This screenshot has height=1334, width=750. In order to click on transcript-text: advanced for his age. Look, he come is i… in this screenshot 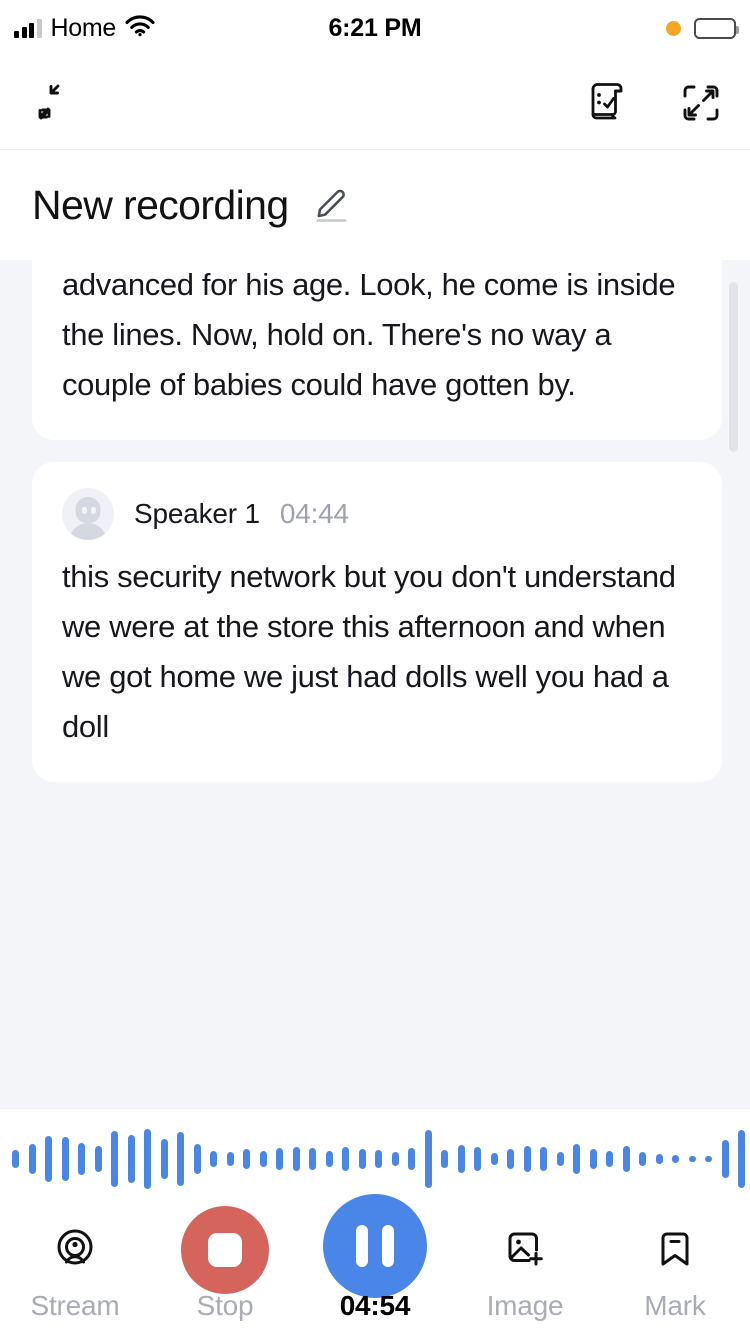, I will do `click(369, 334)`.